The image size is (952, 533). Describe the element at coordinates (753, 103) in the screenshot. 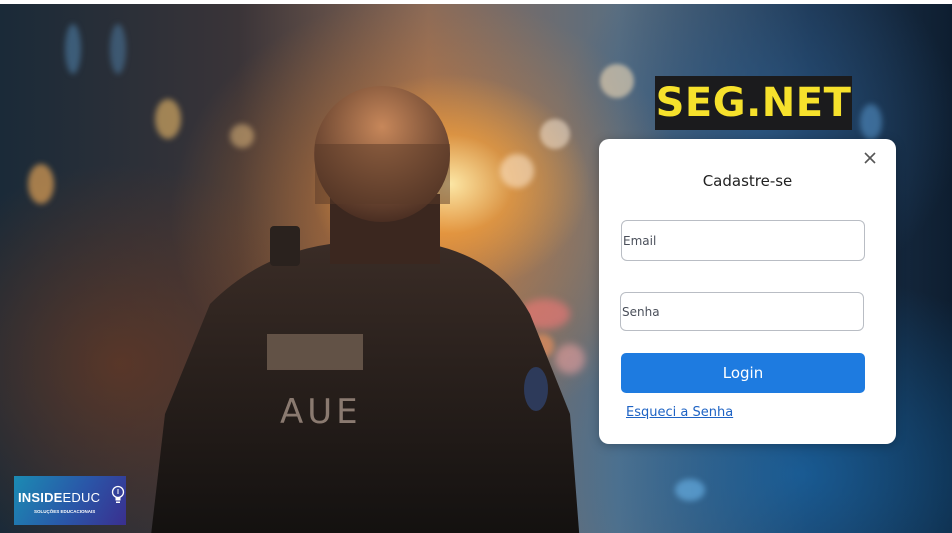

I see `brand-title: SEG.NET` at that location.